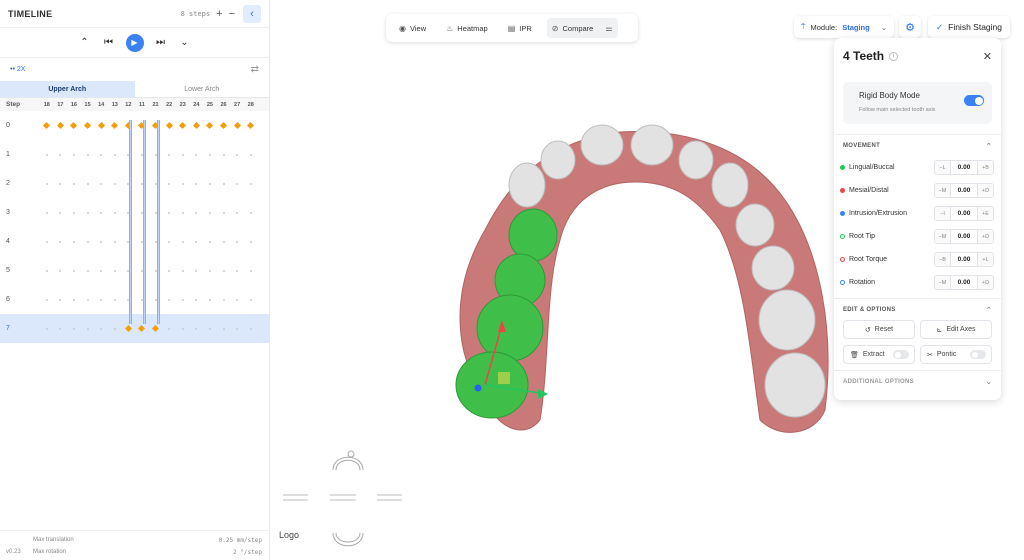  Describe the element at coordinates (879, 329) in the screenshot. I see `reset-button: ↺ Reset` at that location.